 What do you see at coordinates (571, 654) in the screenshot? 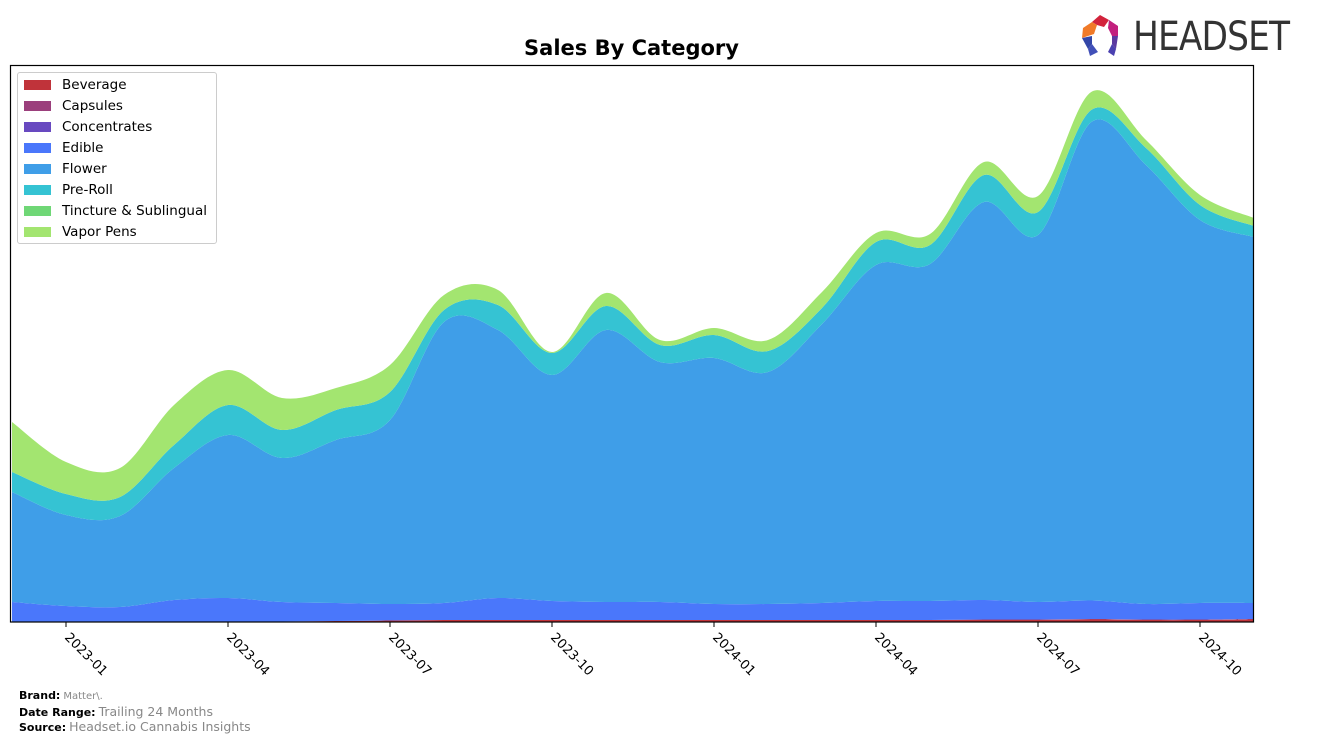
I see `x-tick-label: 2023-10` at bounding box center [571, 654].